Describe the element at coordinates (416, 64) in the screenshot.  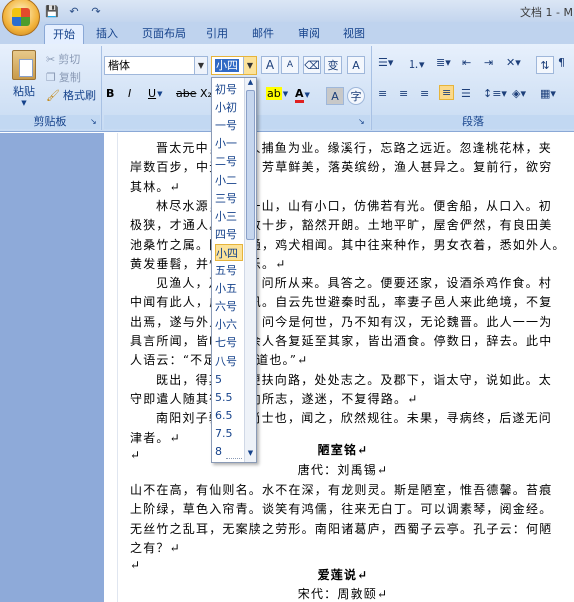
I see `numbering-button: ⒈▾` at that location.